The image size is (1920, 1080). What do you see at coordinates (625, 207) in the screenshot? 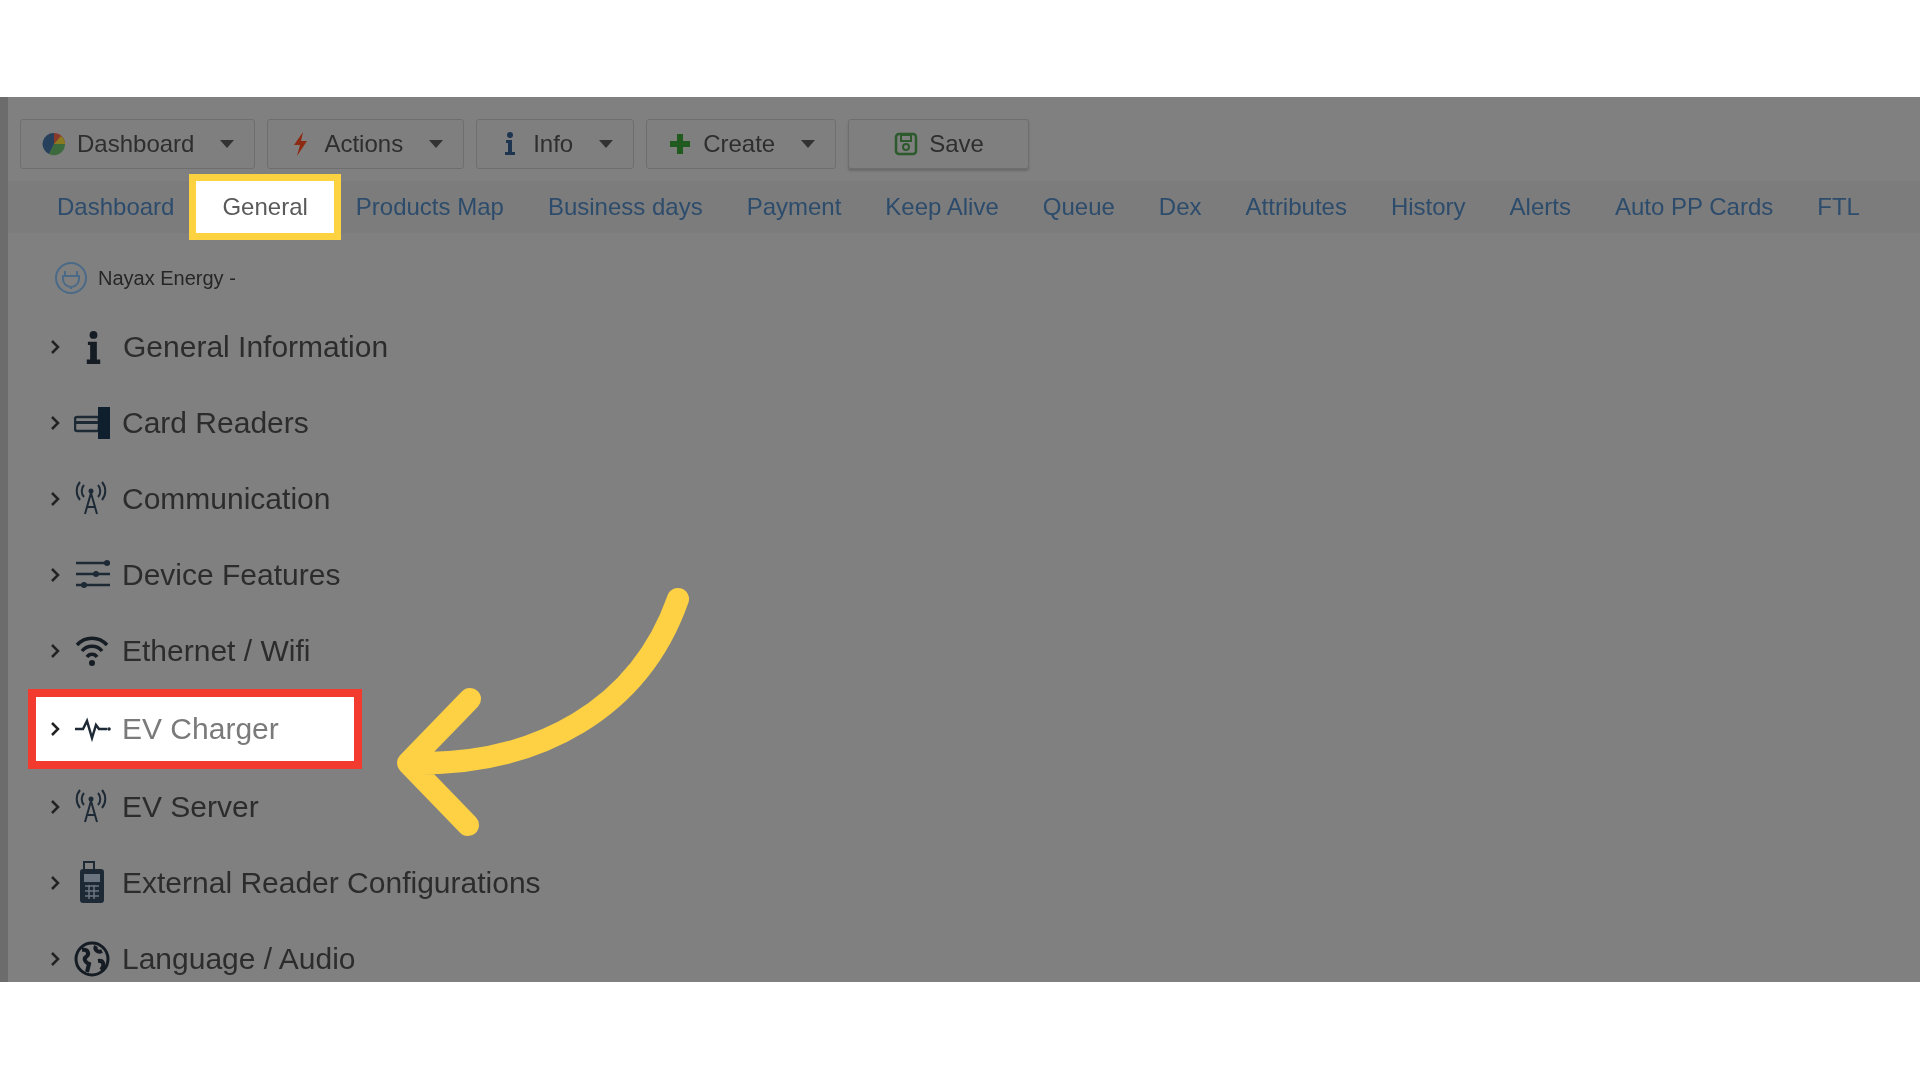
I see `tab: Business days` at bounding box center [625, 207].